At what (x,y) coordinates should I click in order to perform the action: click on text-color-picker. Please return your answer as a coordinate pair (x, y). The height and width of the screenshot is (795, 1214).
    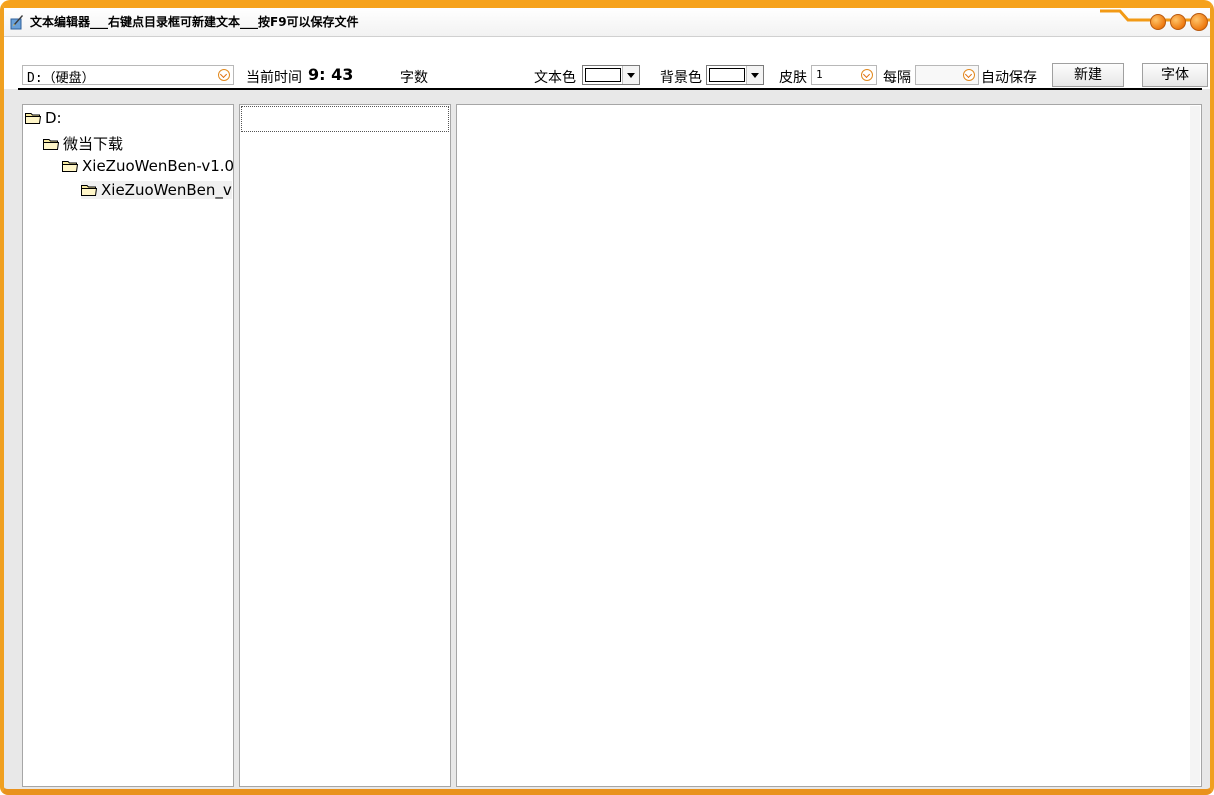
    Looking at the image, I should click on (611, 75).